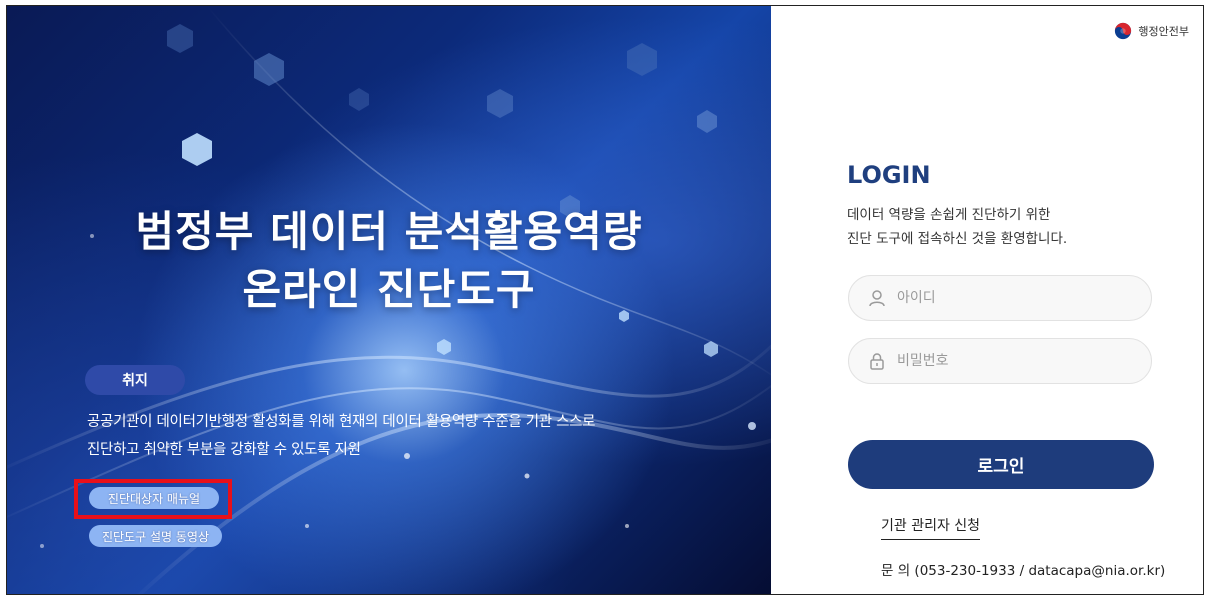 The image size is (1218, 598). I want to click on gov-name: 행정안전부, so click(1163, 31).